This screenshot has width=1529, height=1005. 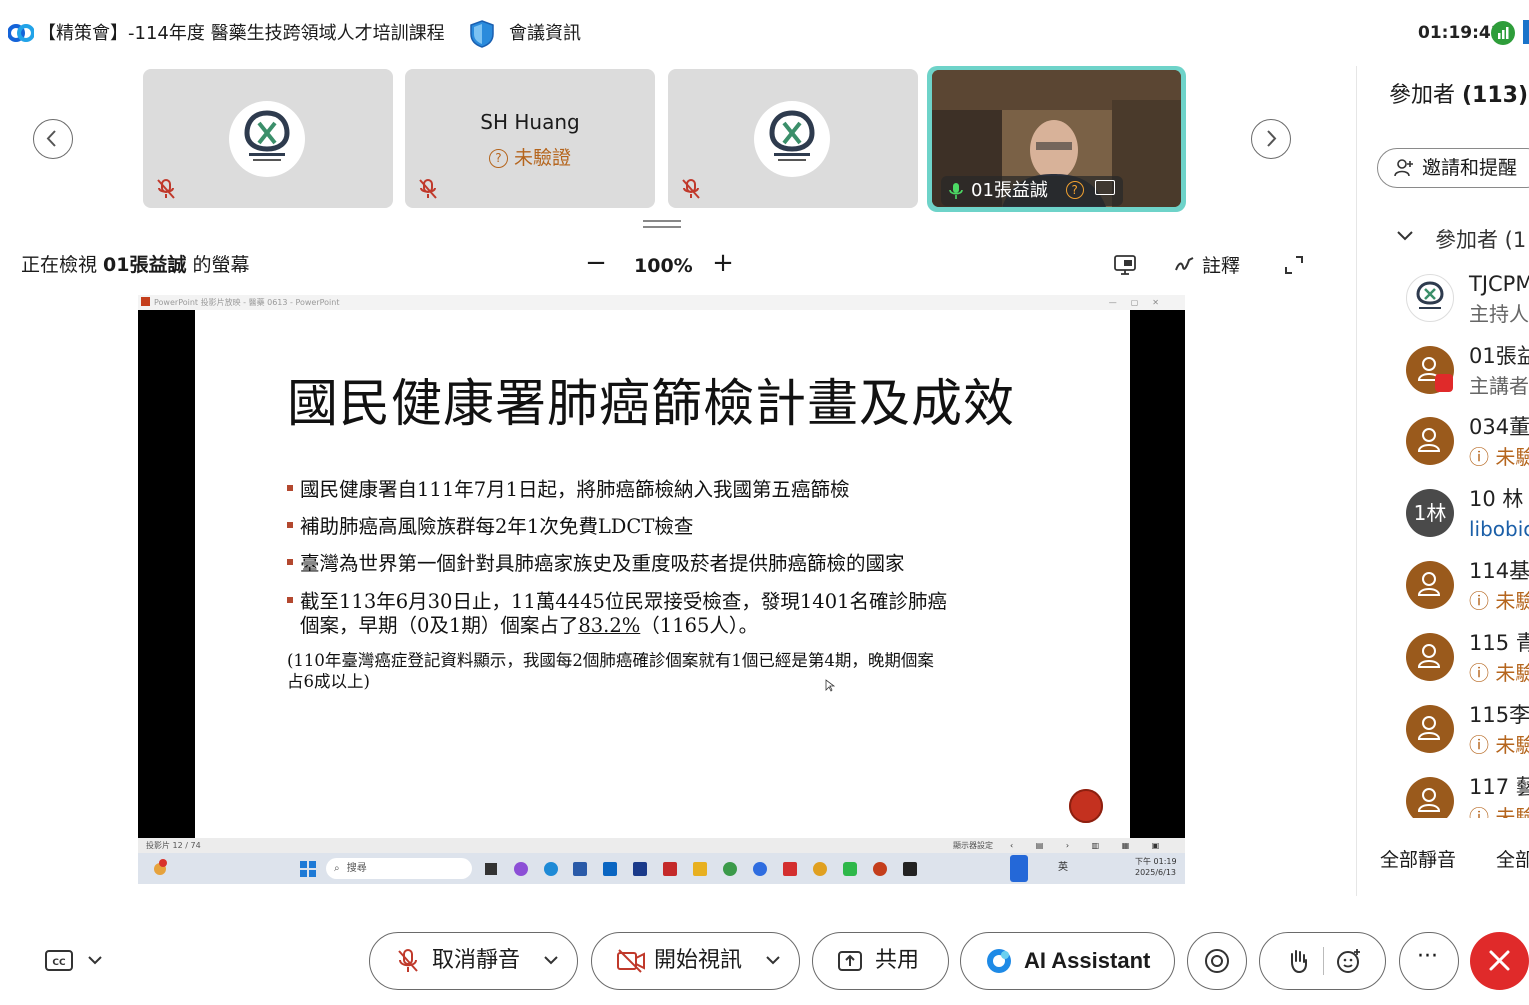 I want to click on meeting-timer: 01:19:43, so click(x=1460, y=33).